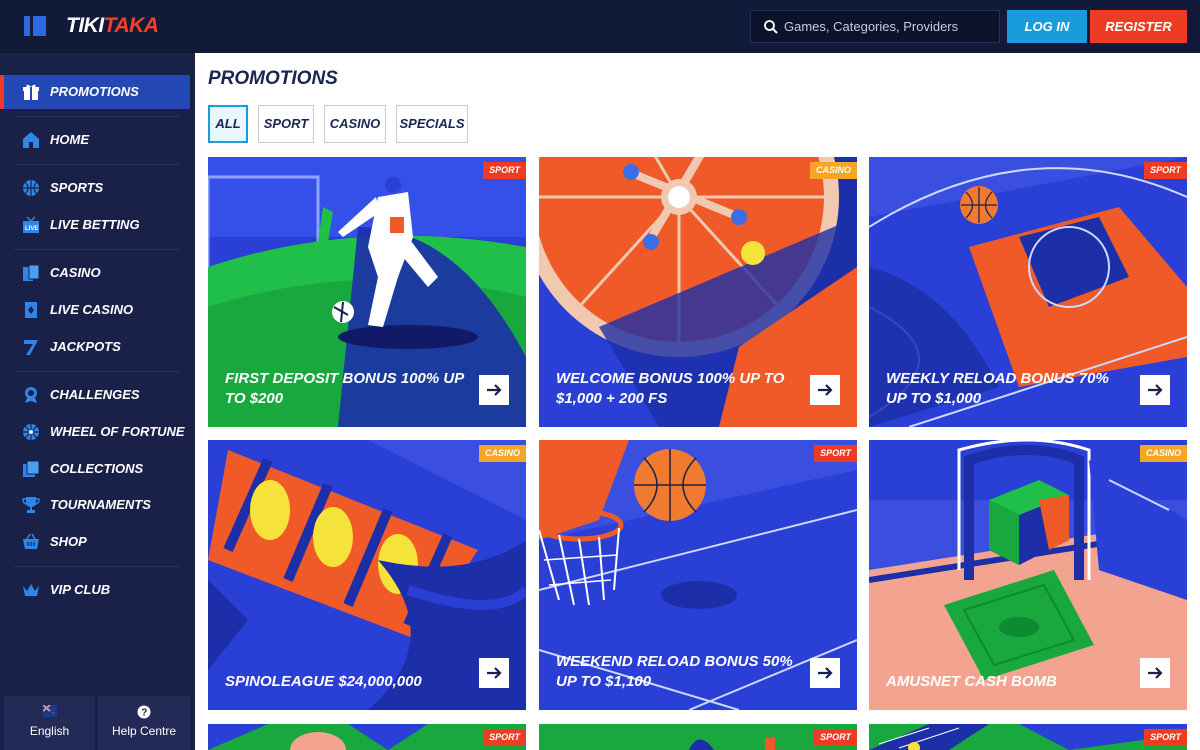 This screenshot has height=750, width=1200. I want to click on promo-card-row3-3: SPORT, so click(1028, 737).